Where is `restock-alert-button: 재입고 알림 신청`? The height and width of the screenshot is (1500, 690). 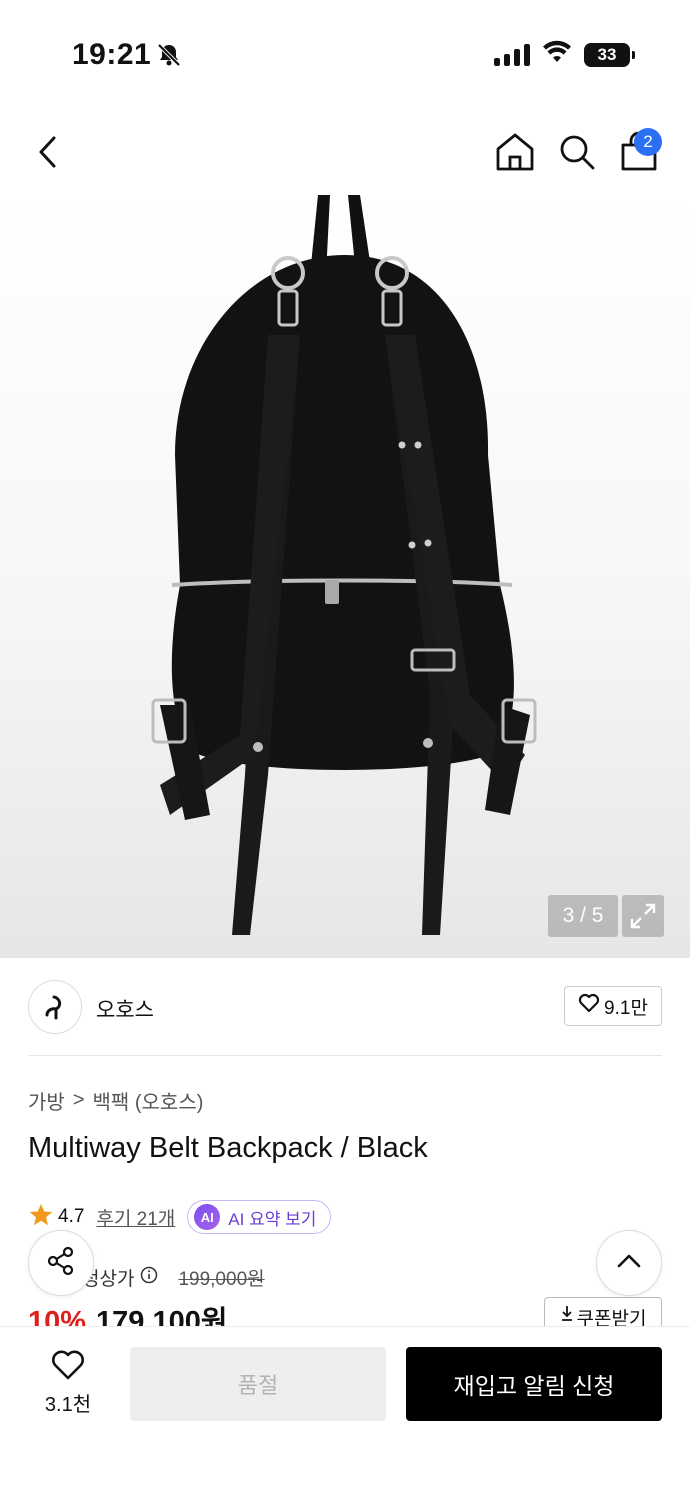
restock-alert-button: 재입고 알림 신청 is located at coordinates (534, 1384).